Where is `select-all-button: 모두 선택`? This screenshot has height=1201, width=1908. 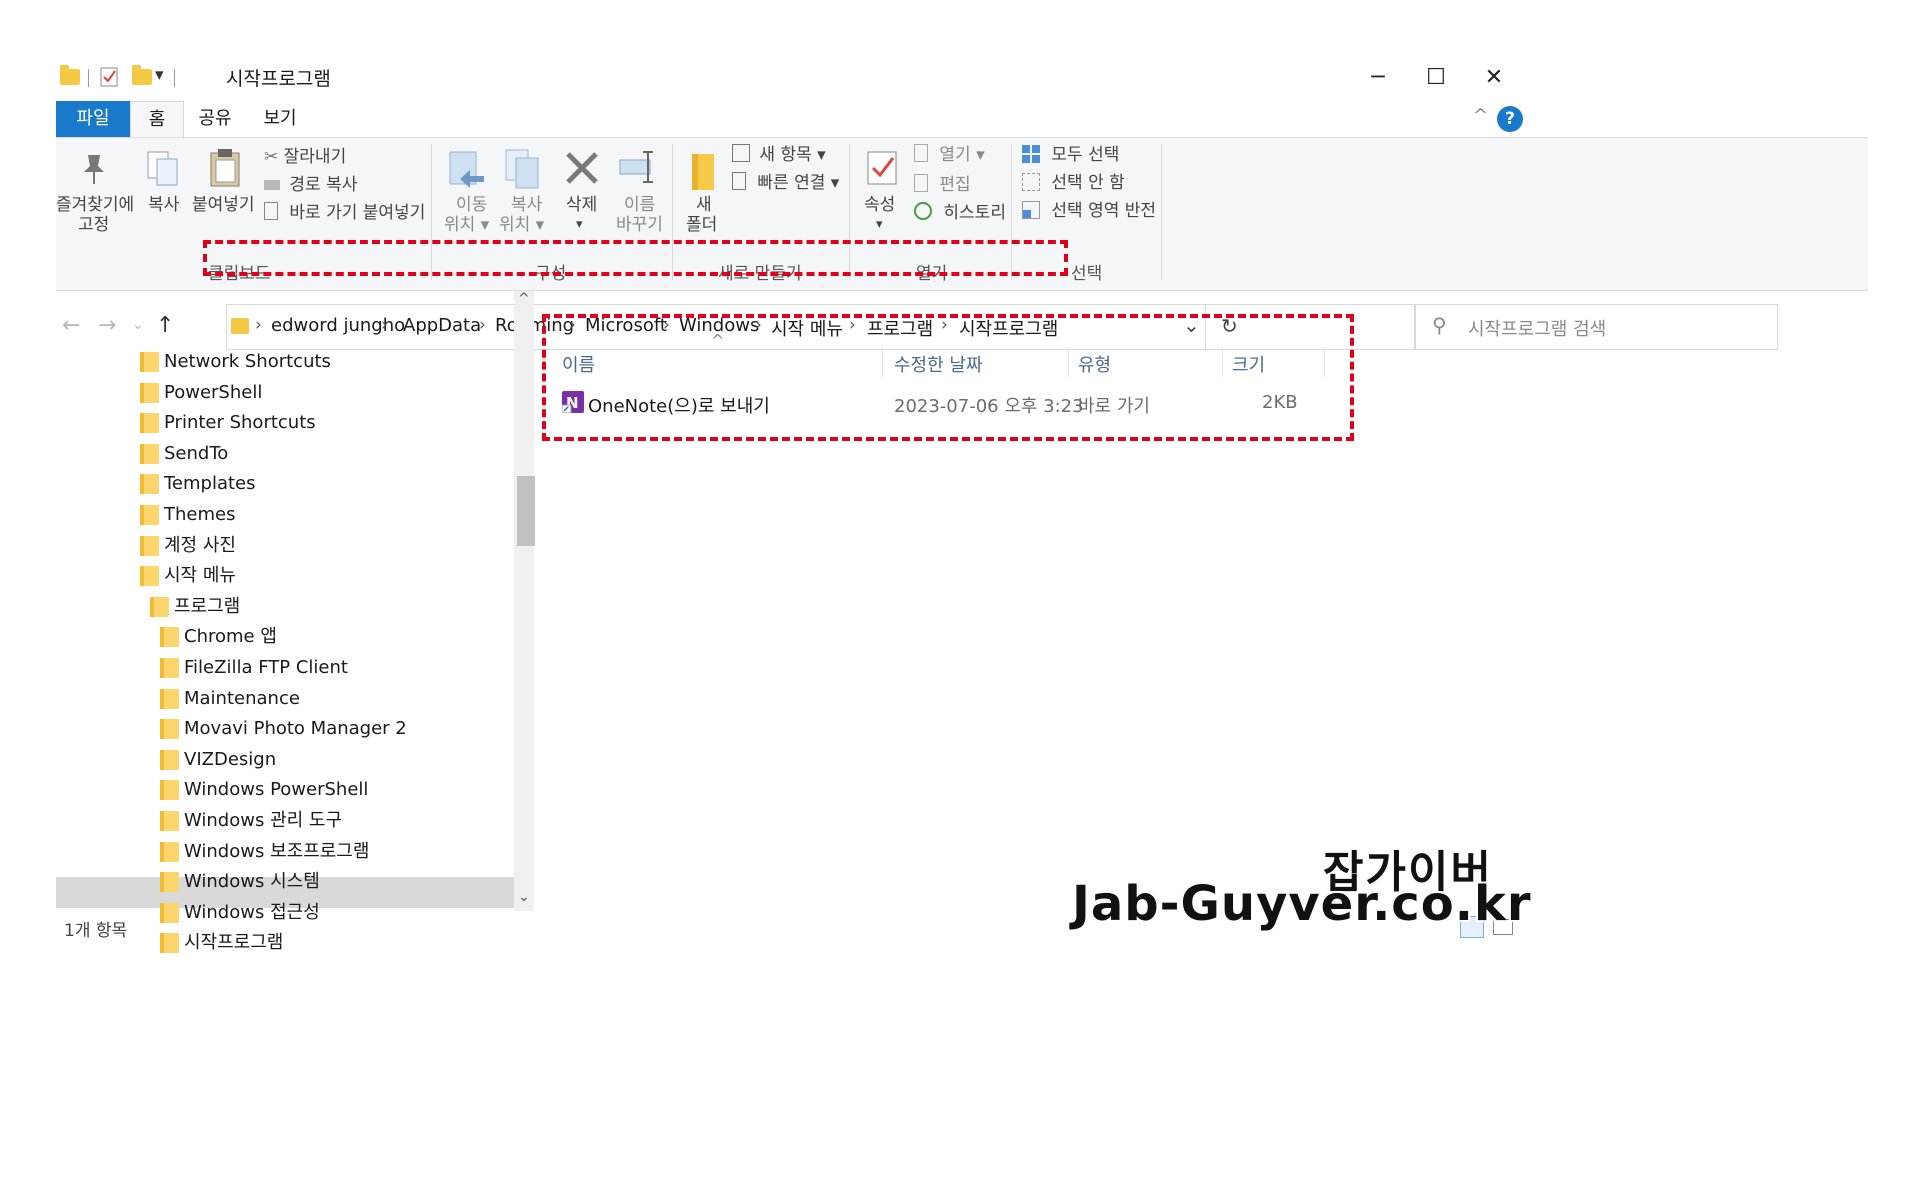 select-all-button: 모두 선택 is located at coordinates (1070, 155).